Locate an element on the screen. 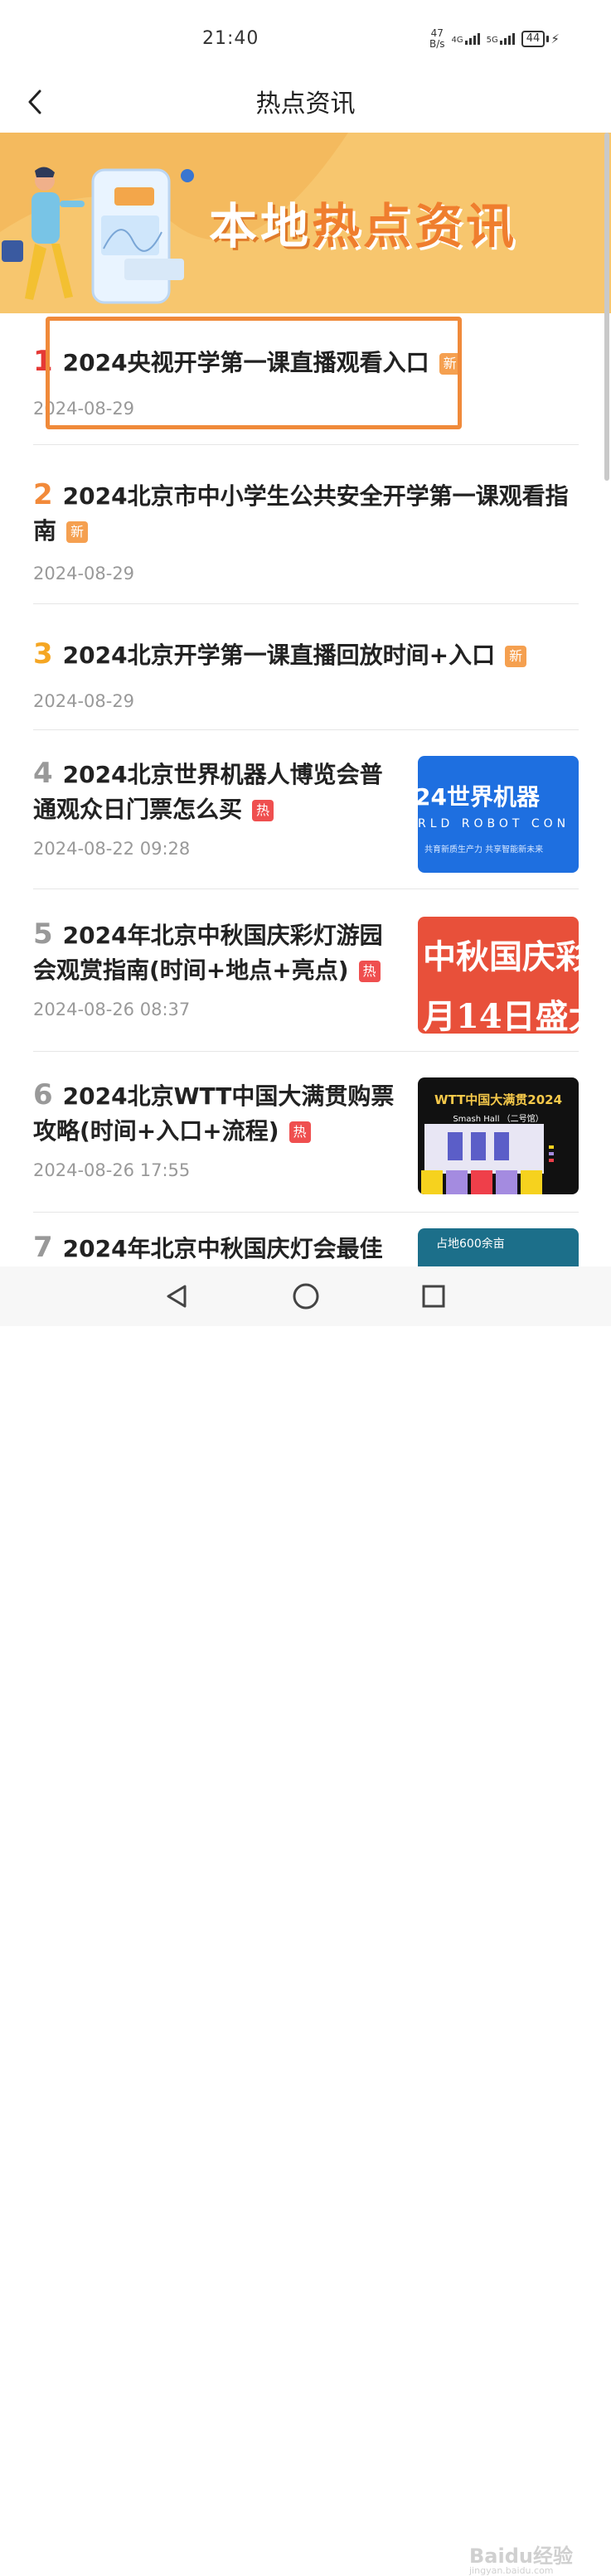 This screenshot has height=2576, width=611. scrollbar is located at coordinates (606, 307).